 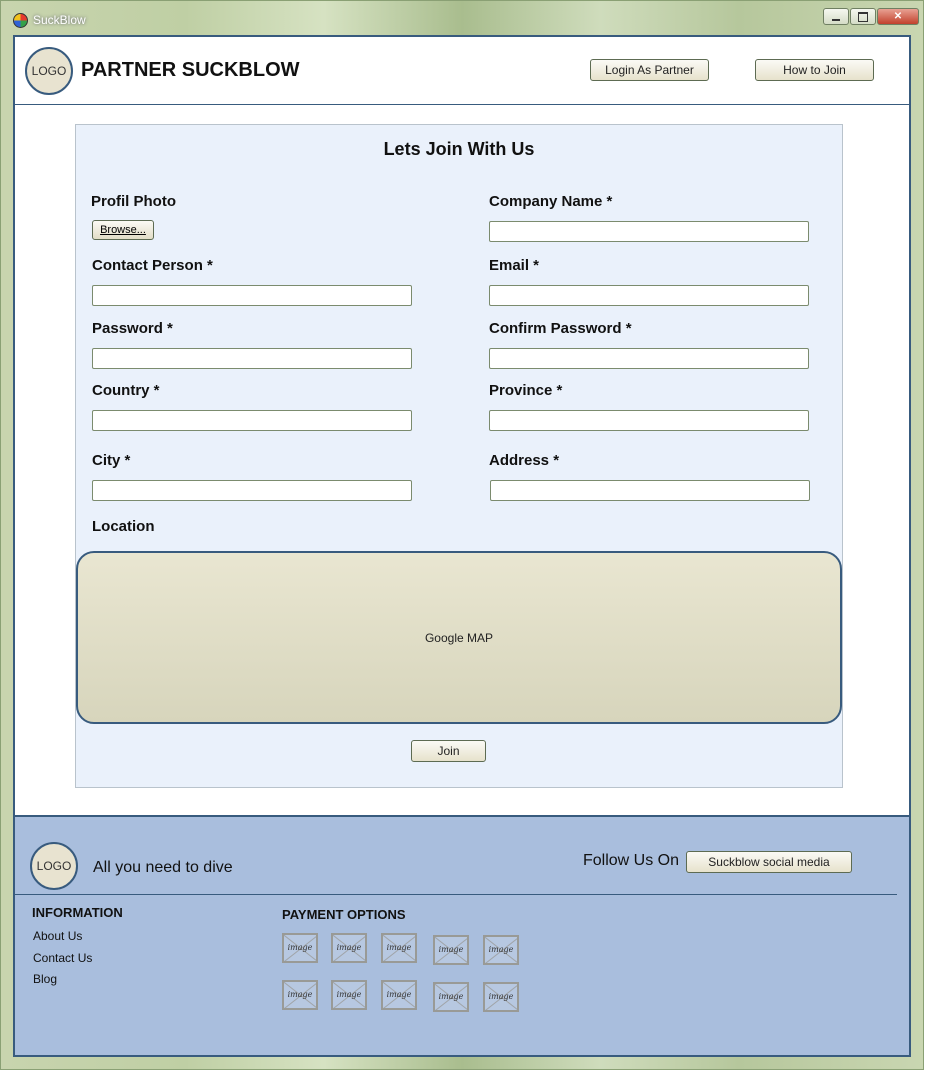 I want to click on map-placeholder-text: Google MAP, so click(x=459, y=637).